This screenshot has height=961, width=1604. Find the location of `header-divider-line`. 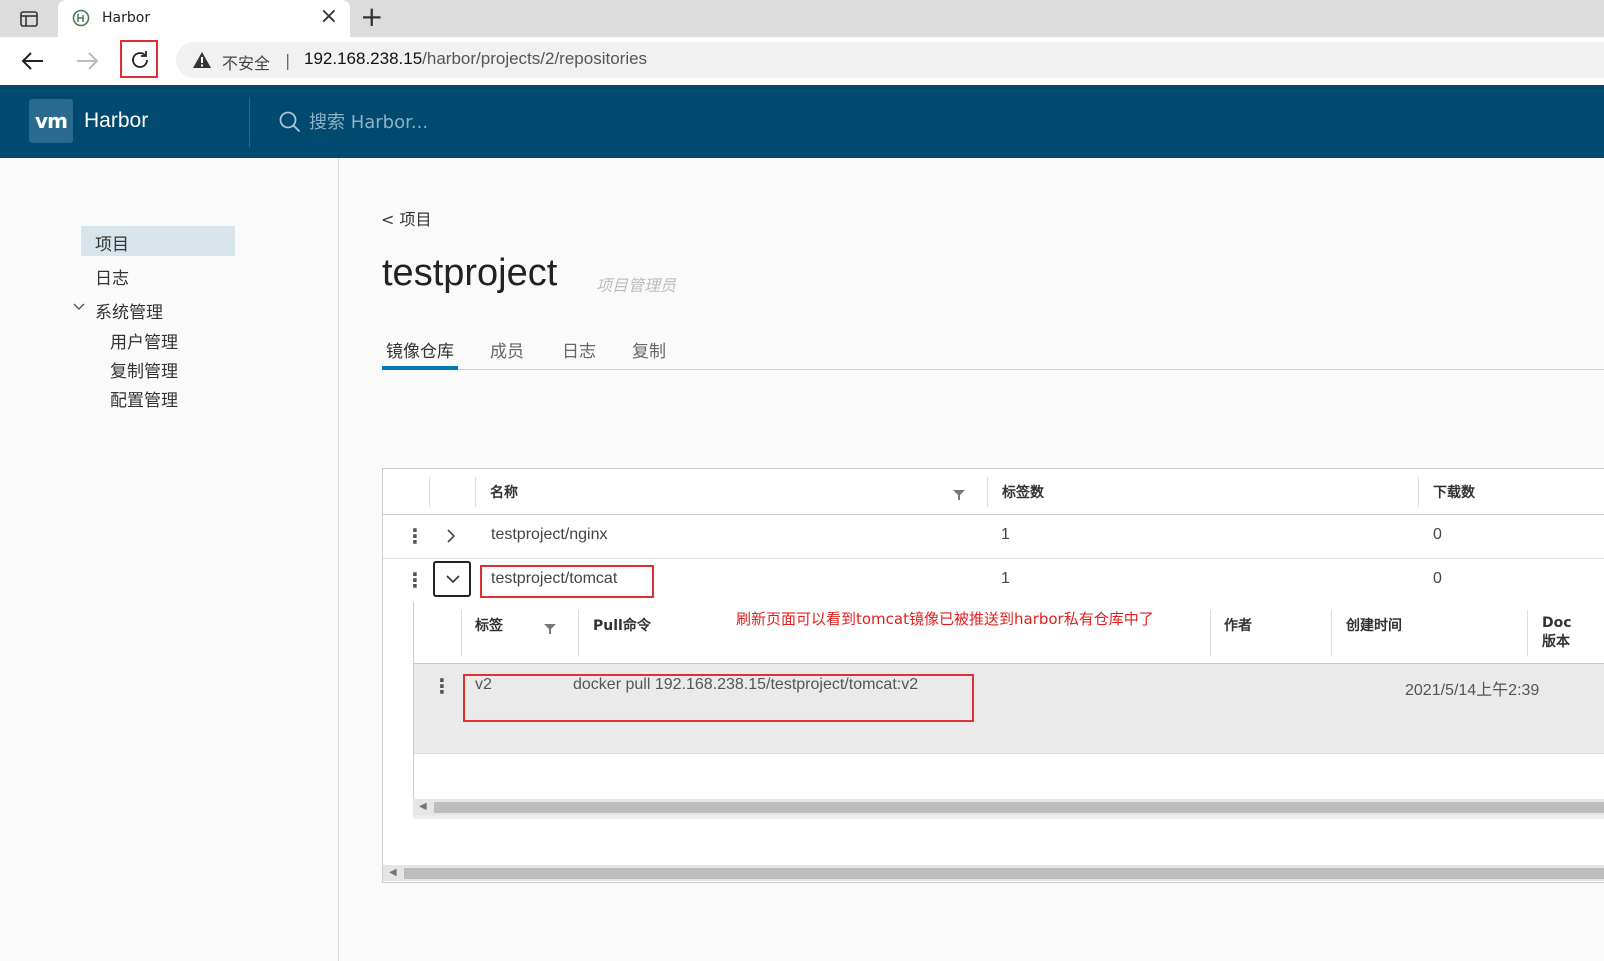

header-divider-line is located at coordinates (993, 514).